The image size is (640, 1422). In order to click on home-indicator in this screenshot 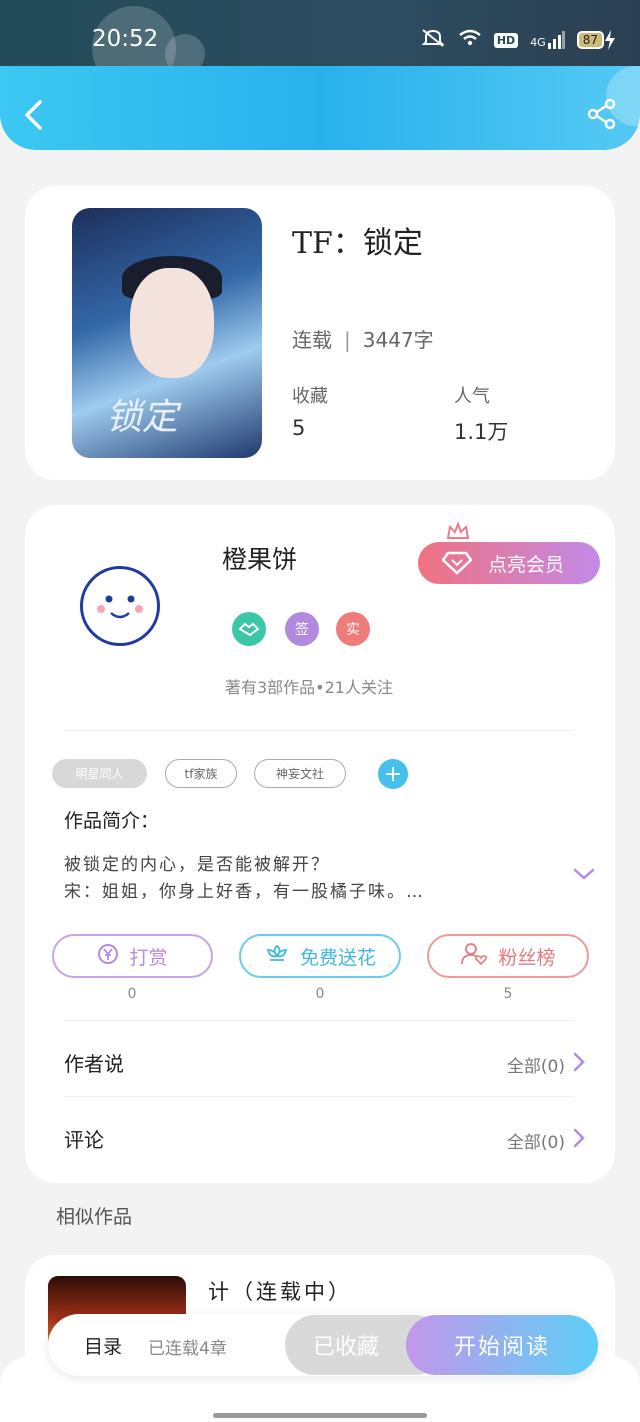, I will do `click(320, 1415)`.